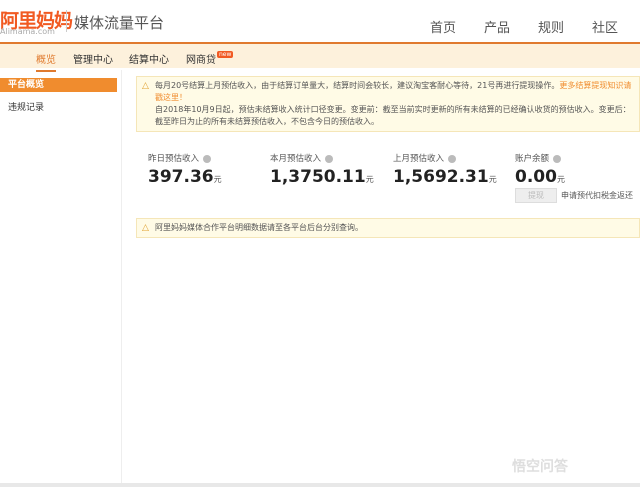 The width and height of the screenshot is (640, 487). What do you see at coordinates (320, 485) in the screenshot?
I see `bottom-divider` at bounding box center [320, 485].